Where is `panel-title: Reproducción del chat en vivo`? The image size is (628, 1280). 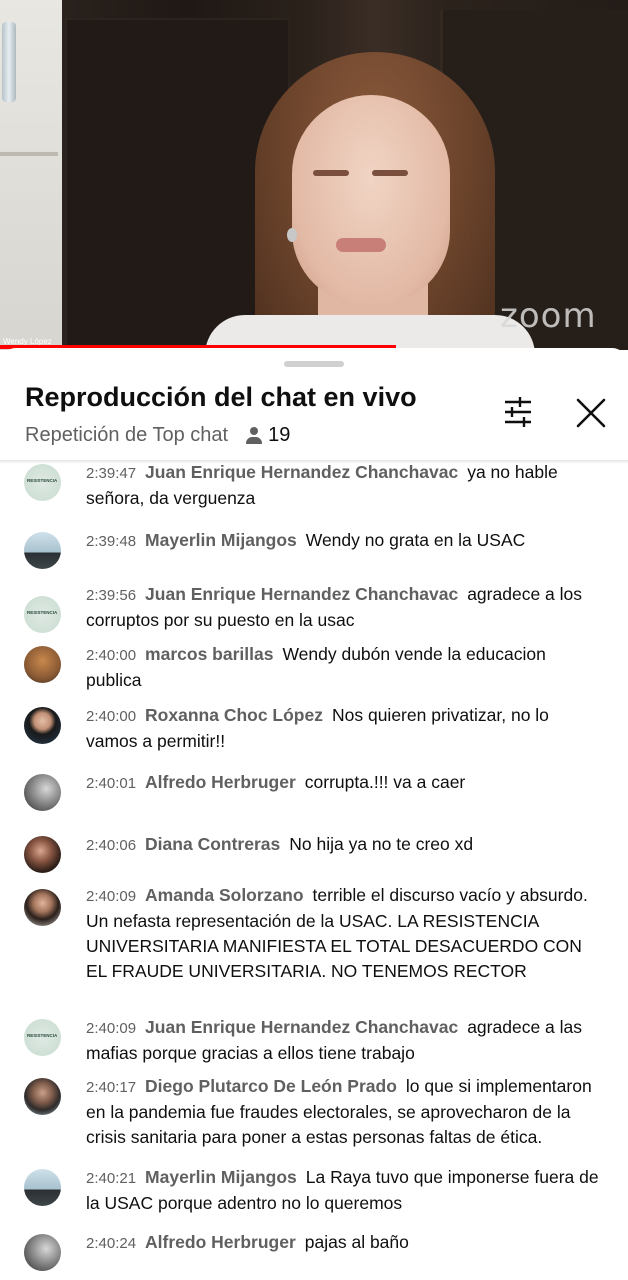
panel-title: Reproducción del chat en vivo is located at coordinates (221, 397).